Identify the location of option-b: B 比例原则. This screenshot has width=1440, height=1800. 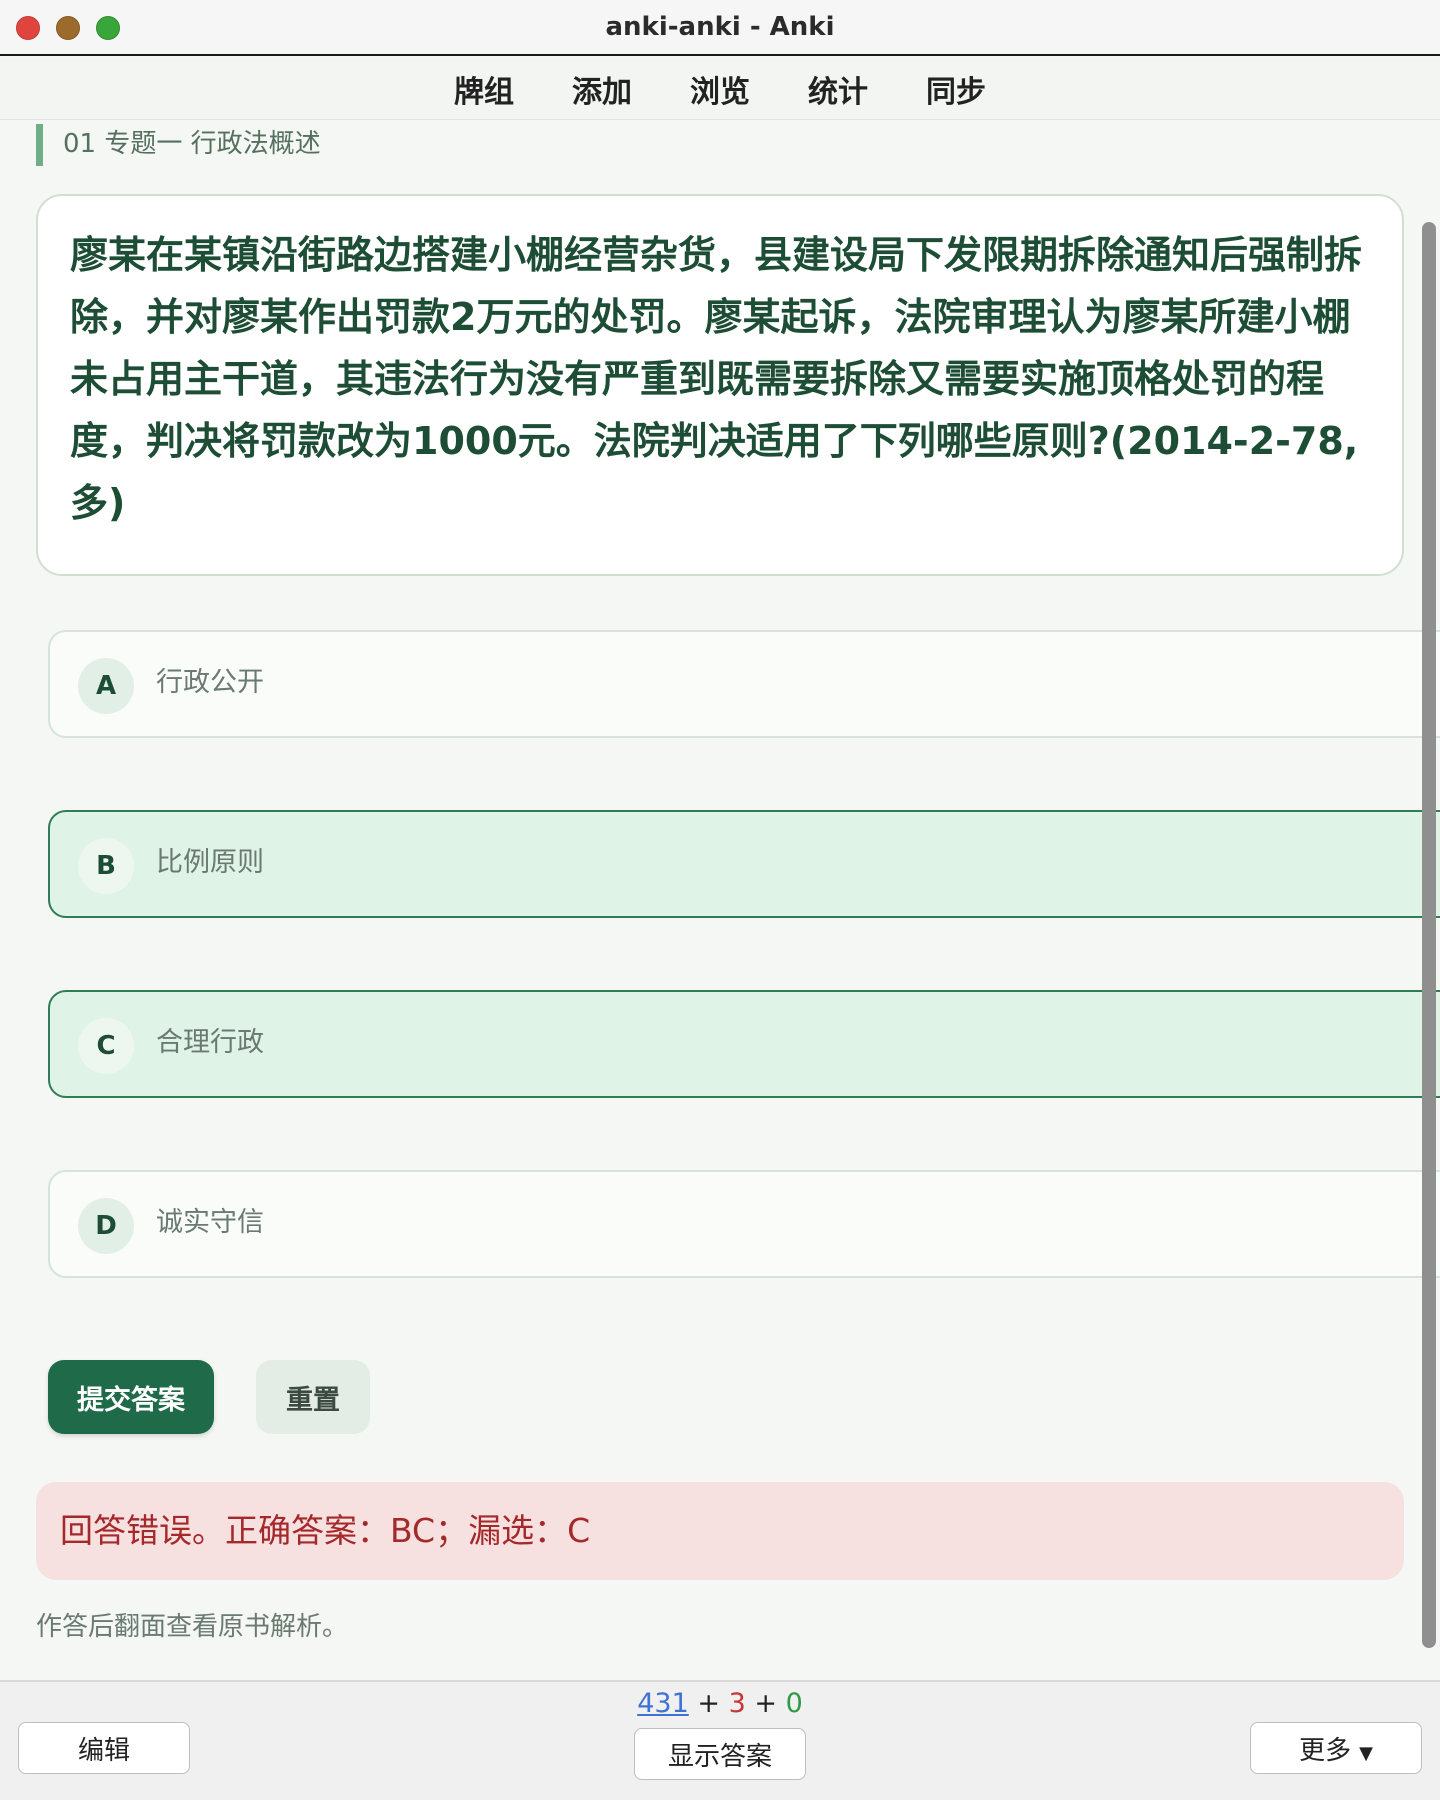
(744, 864).